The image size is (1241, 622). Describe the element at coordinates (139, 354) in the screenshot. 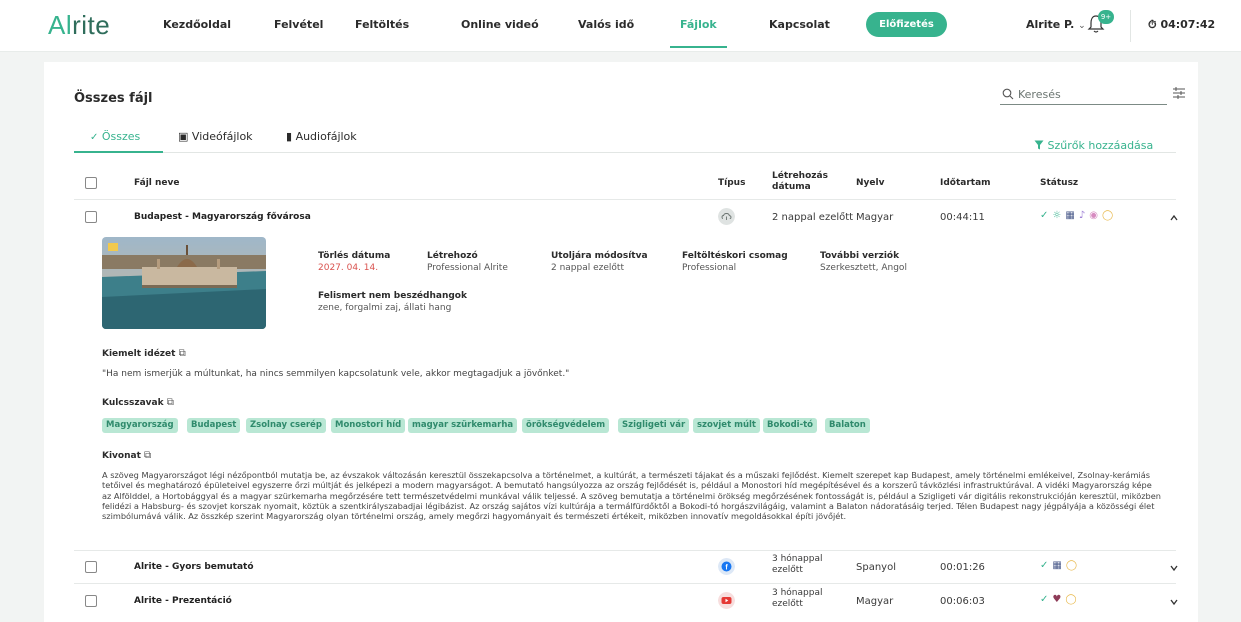

I see `quote-label: Kiemelt idézet` at that location.